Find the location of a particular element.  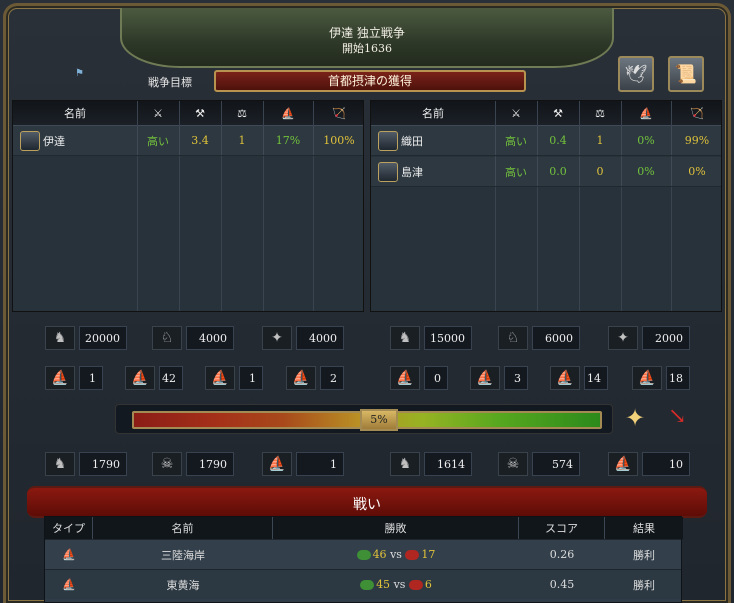

battle-outcome: 45 vs 6 is located at coordinates (396, 584).